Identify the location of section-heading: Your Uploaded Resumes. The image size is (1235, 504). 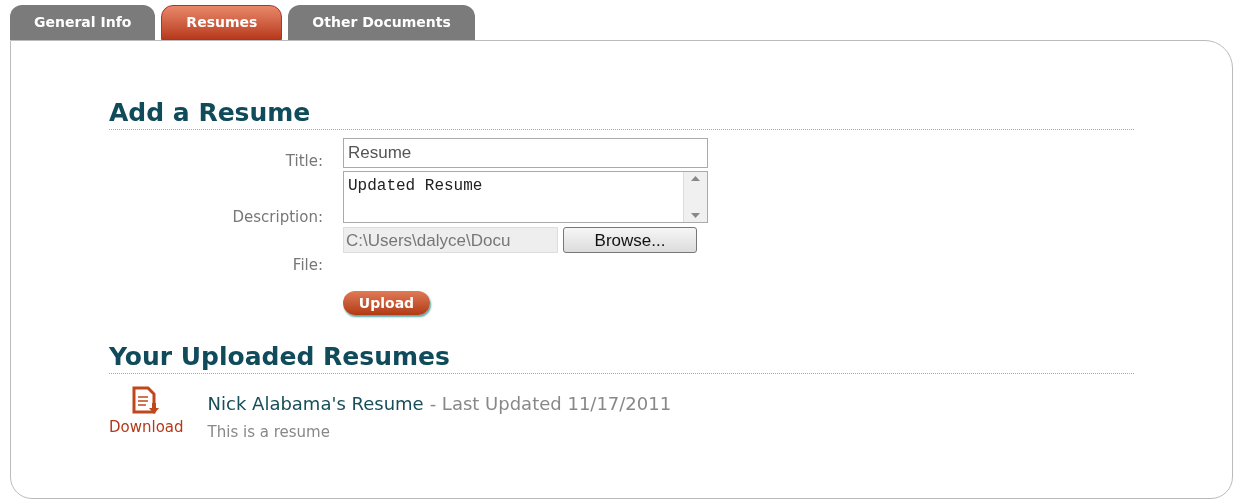
(280, 357).